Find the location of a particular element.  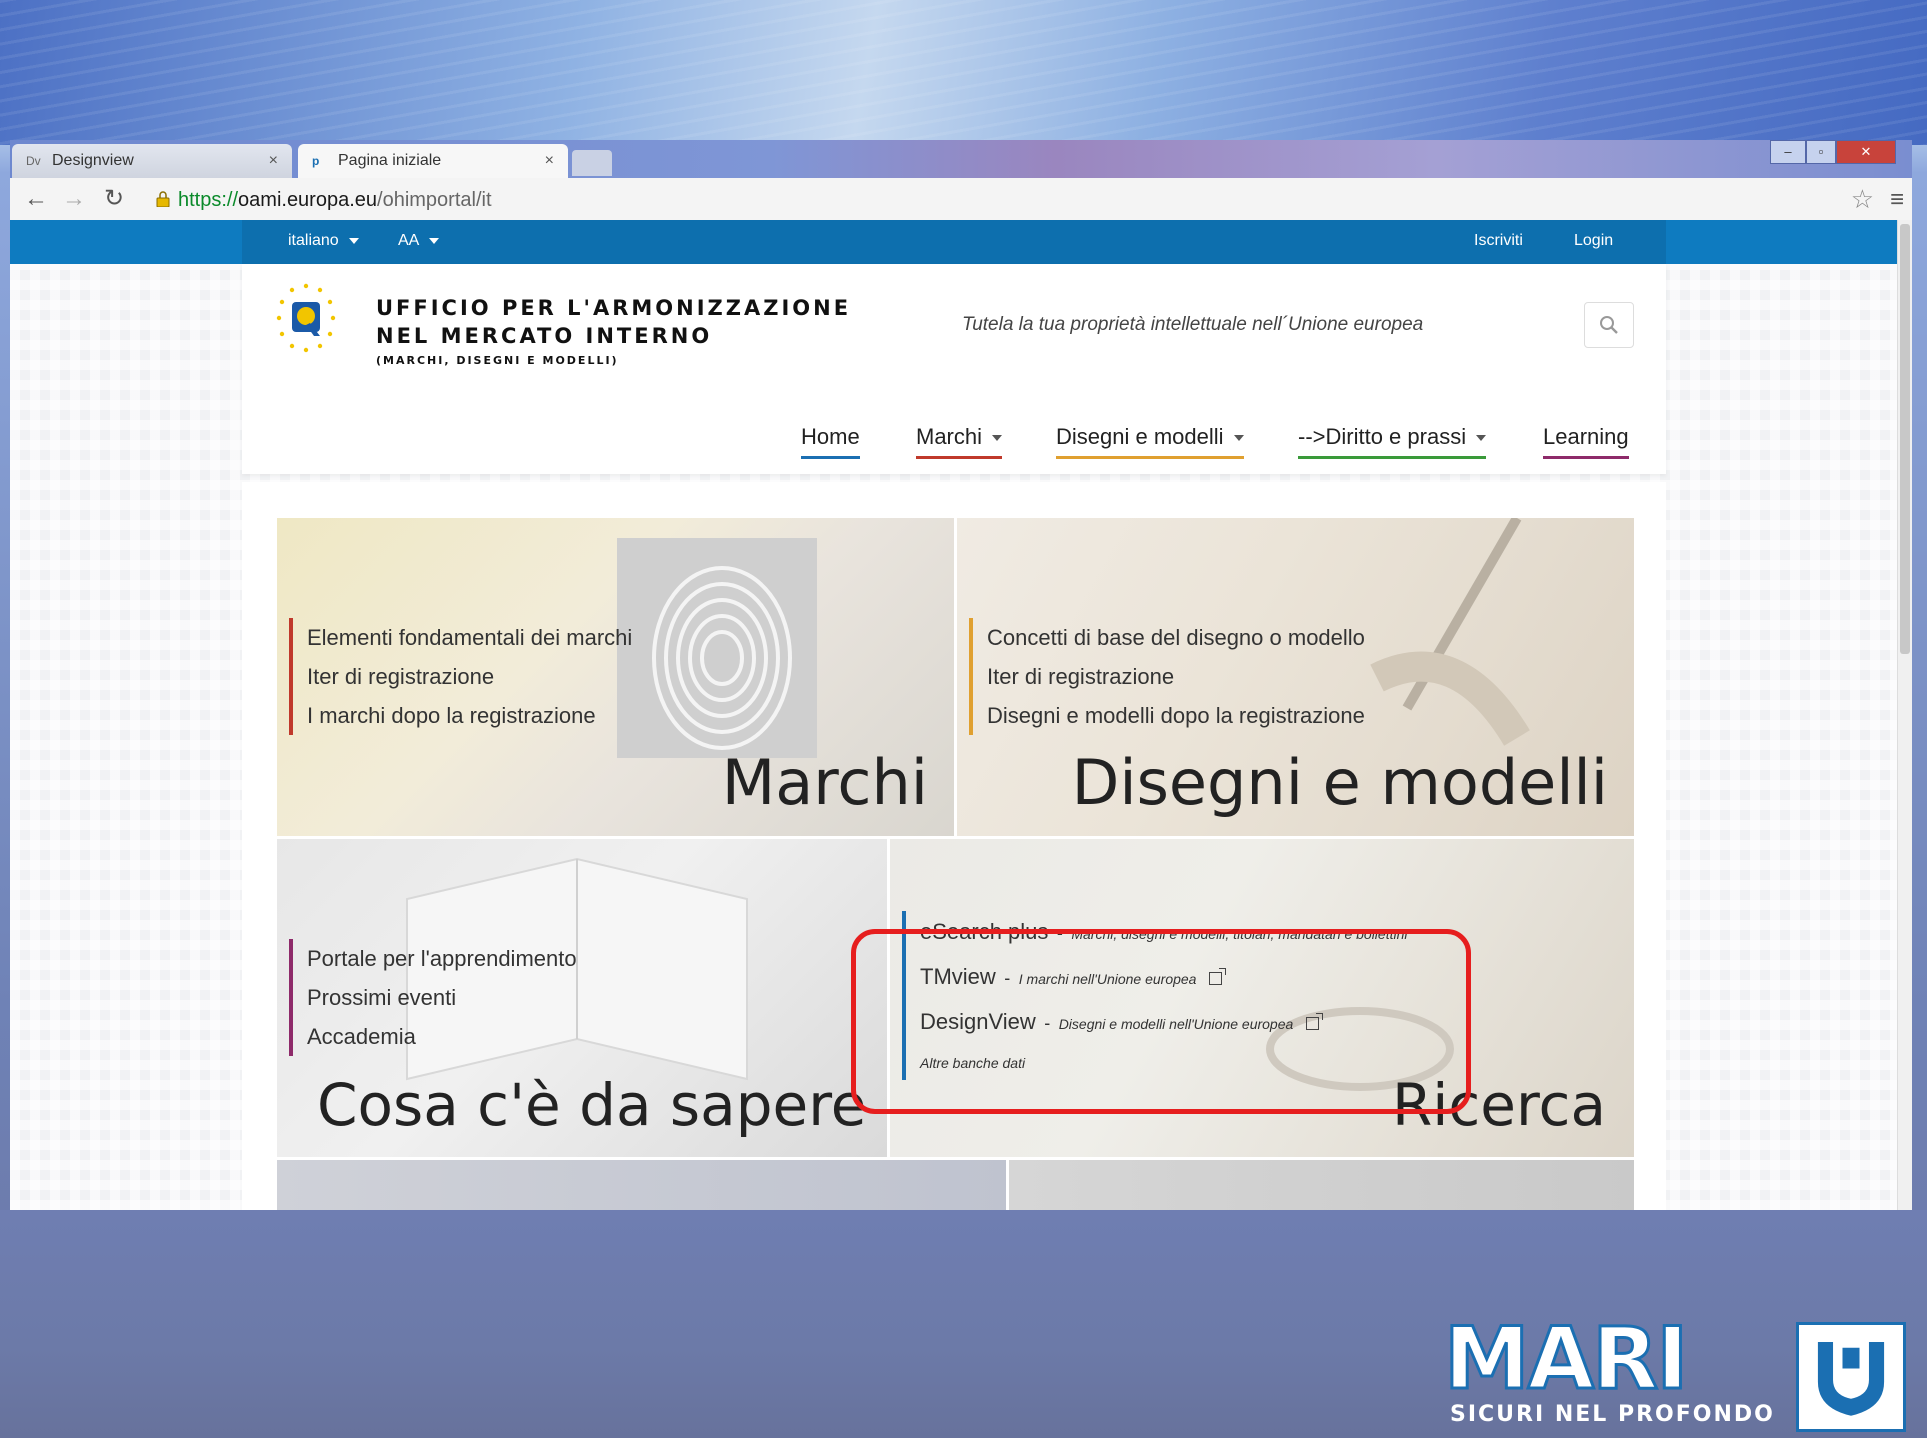

utility-bar: italiano AA Iscriviti Login is located at coordinates (954, 242).